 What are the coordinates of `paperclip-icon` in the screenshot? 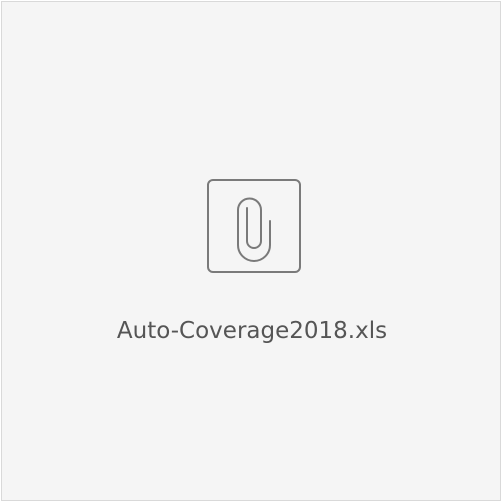 It's located at (254, 229).